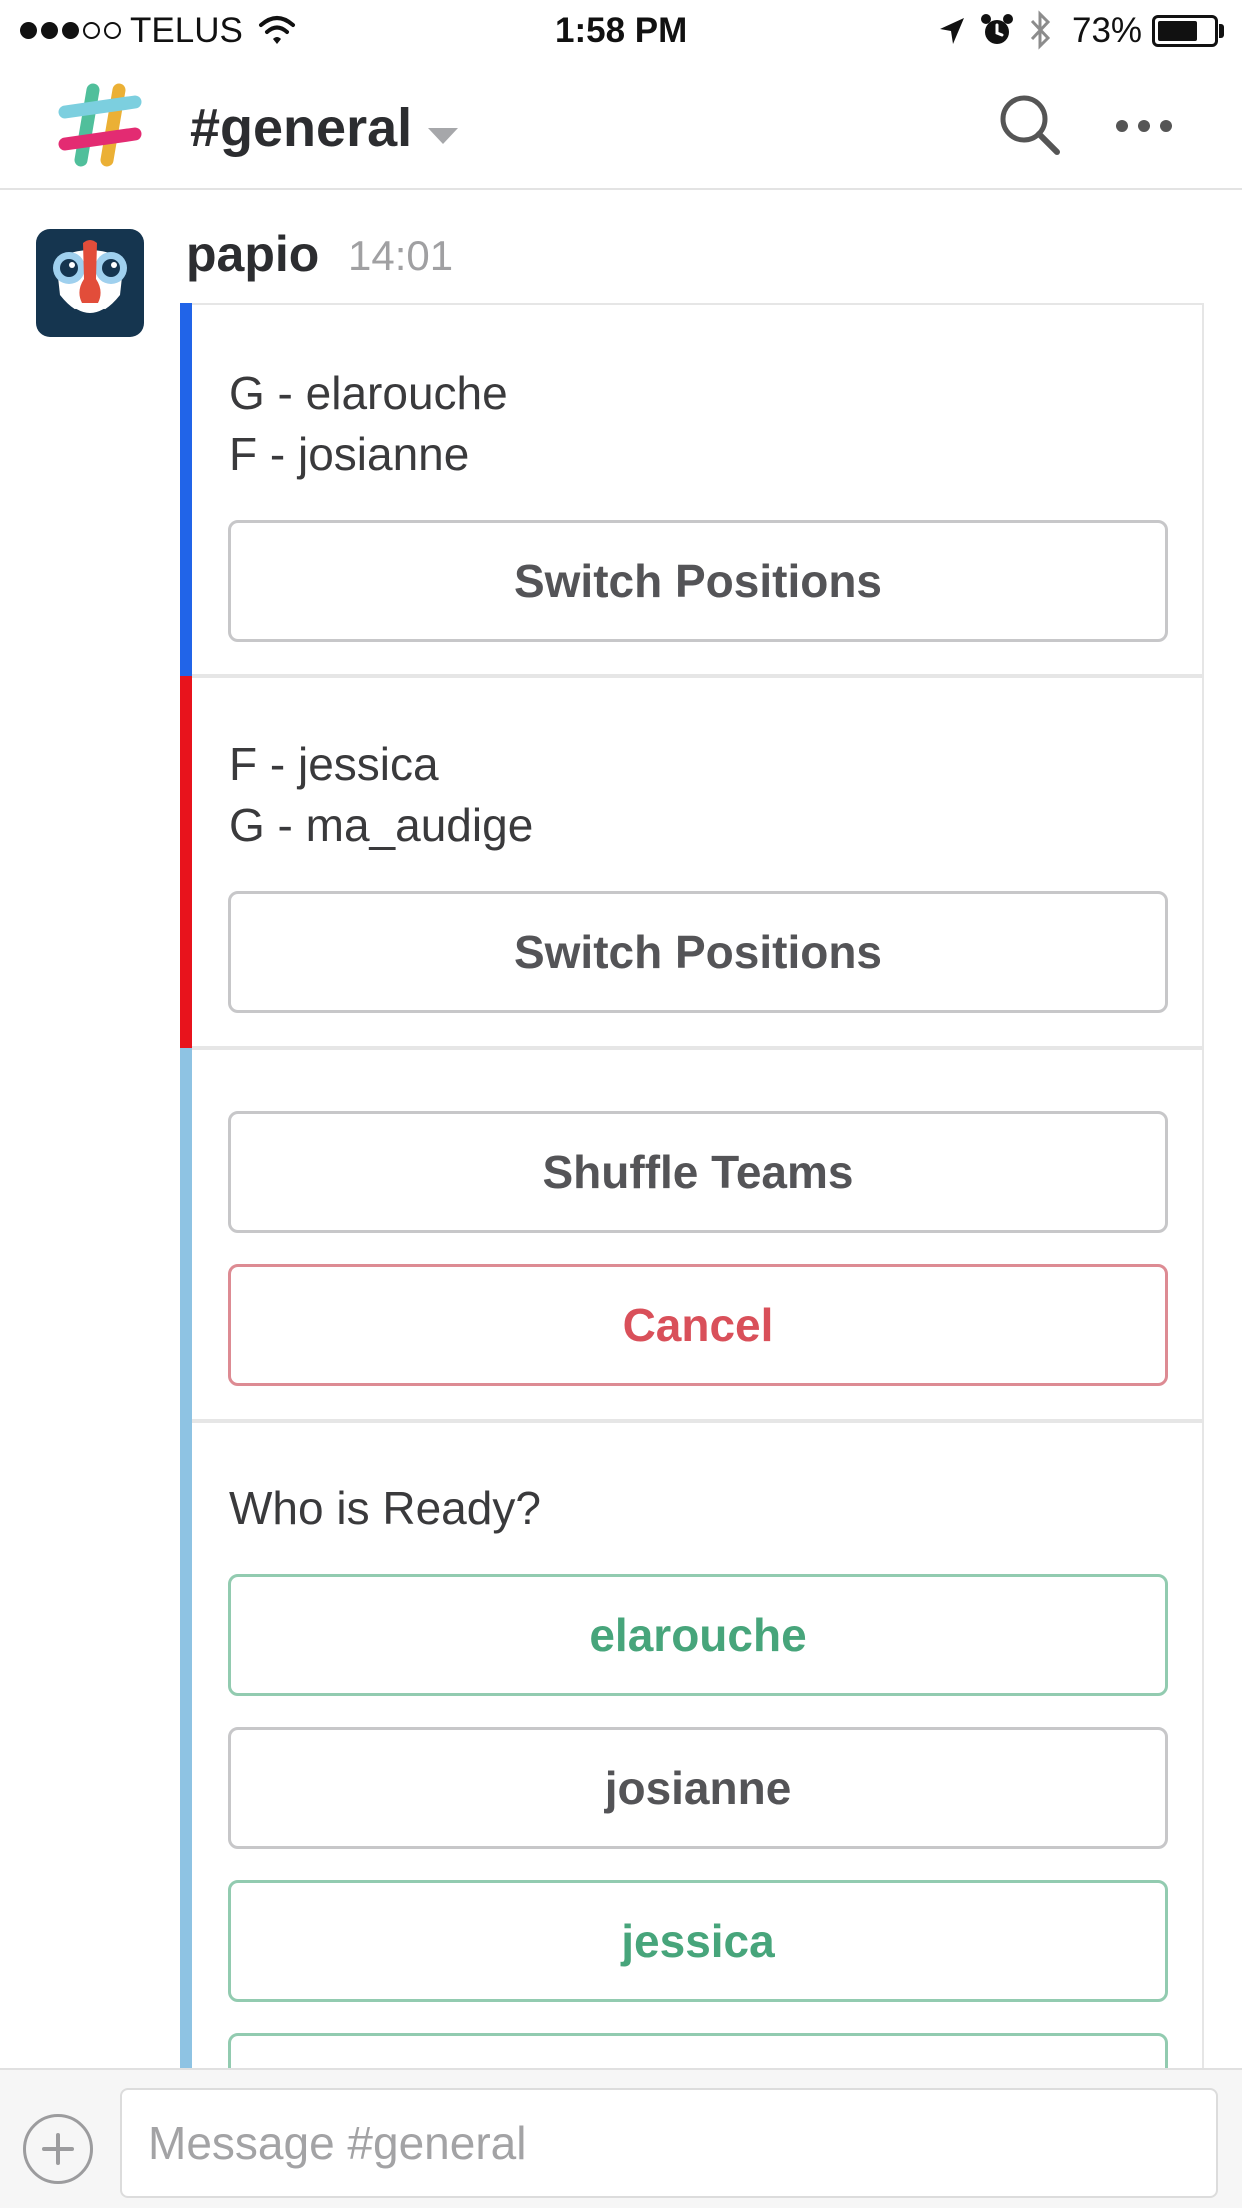 The width and height of the screenshot is (1242, 2208). I want to click on battery-fill, so click(1177, 31).